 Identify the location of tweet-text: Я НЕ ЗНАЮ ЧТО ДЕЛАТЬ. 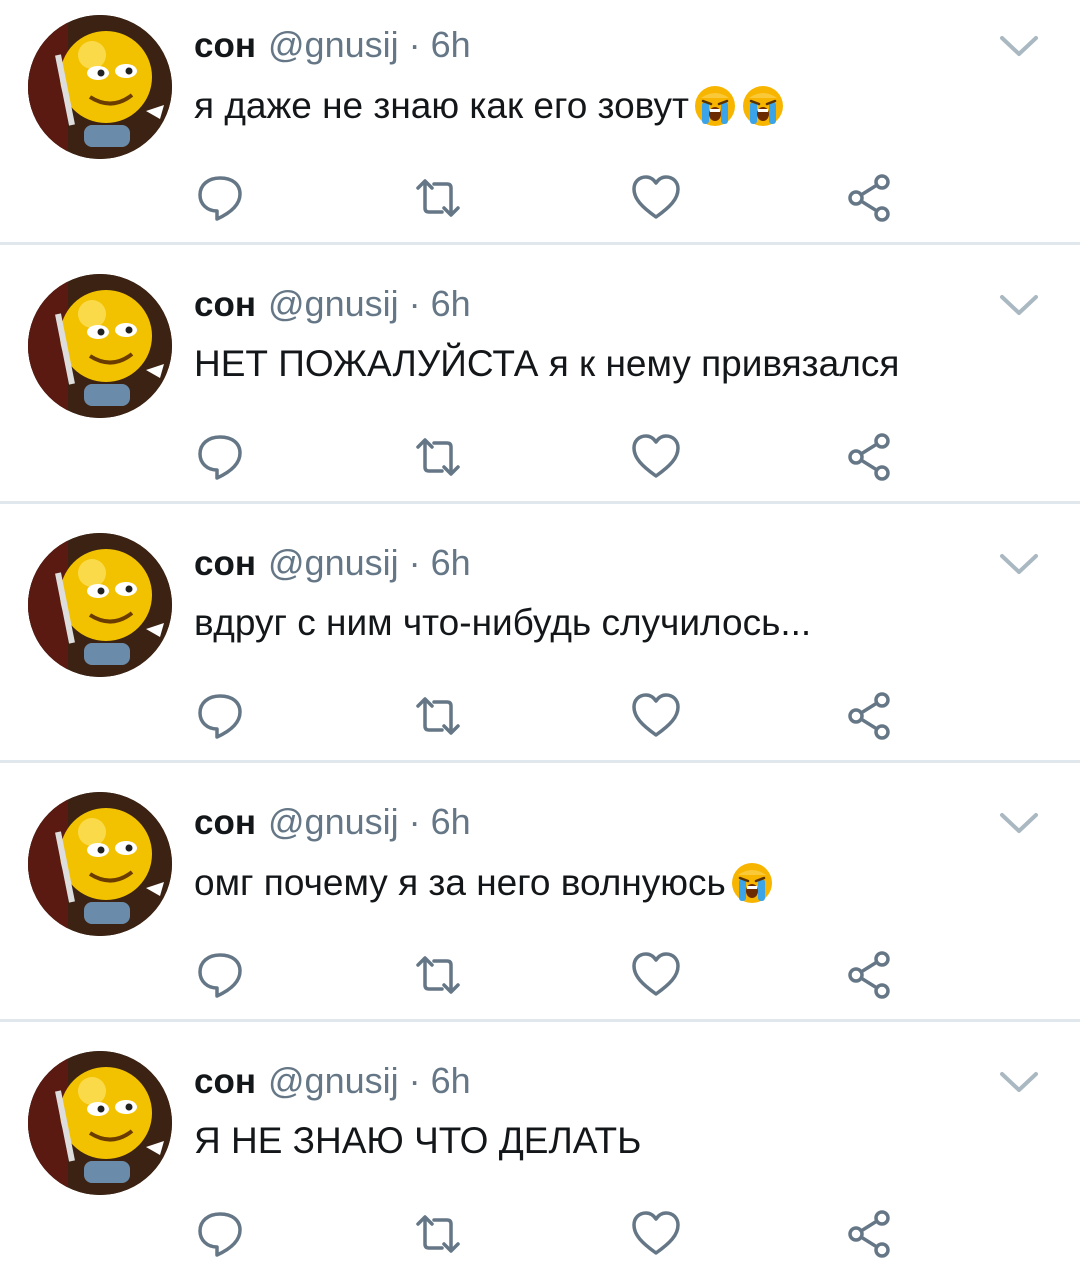
(417, 1141).